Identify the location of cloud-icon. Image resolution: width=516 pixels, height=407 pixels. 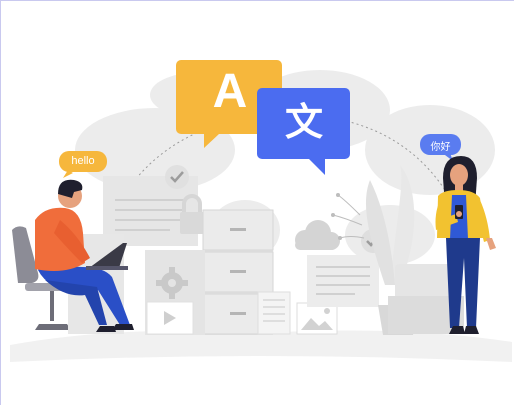
(317, 235).